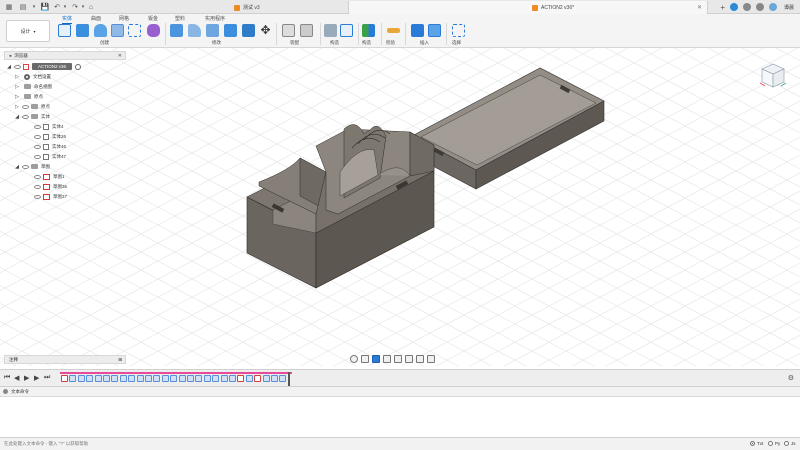 This screenshot has width=800, height=450. What do you see at coordinates (387, 358) in the screenshot?
I see `zoom-icon` at bounding box center [387, 358].